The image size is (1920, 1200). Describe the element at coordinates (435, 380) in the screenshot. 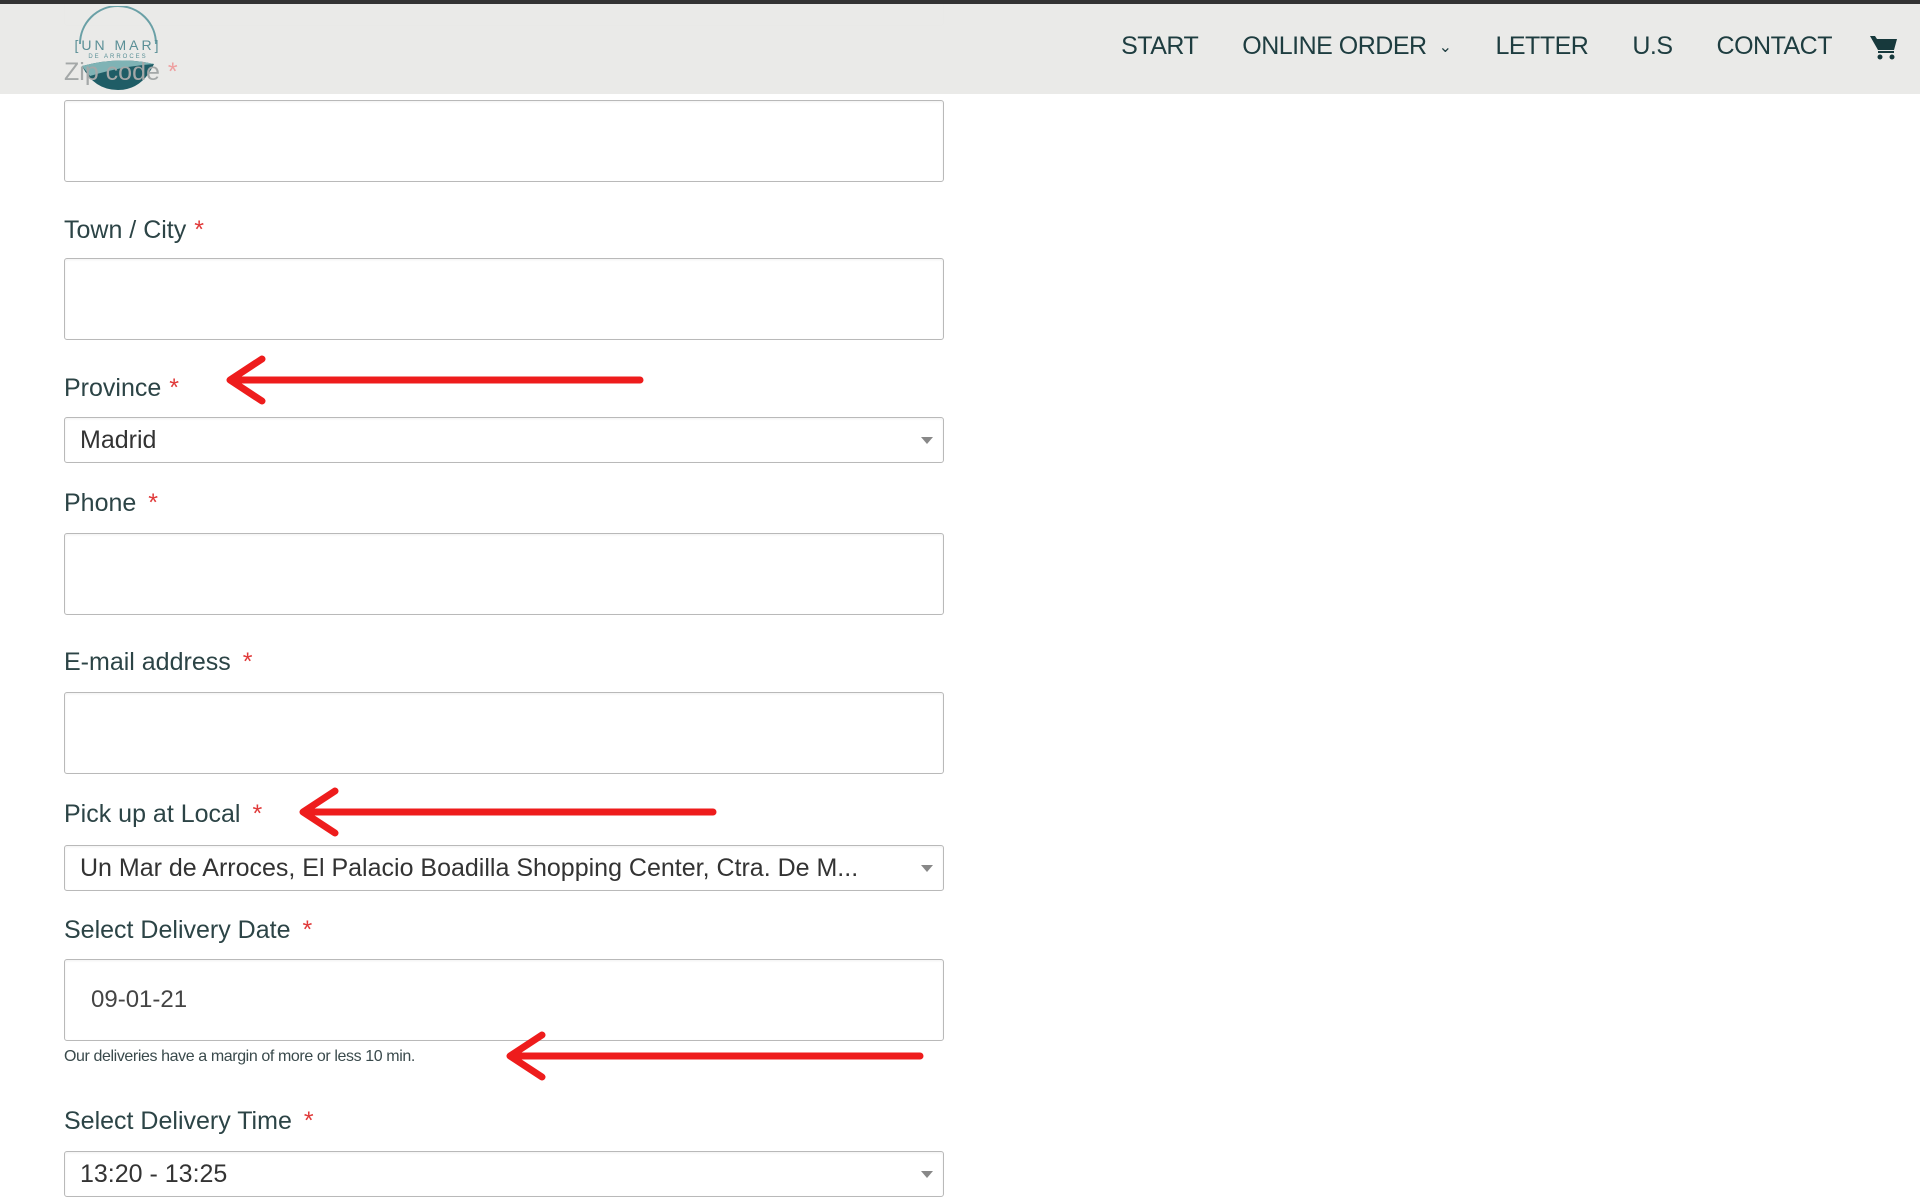

I see `annotation-arrow-province` at that location.